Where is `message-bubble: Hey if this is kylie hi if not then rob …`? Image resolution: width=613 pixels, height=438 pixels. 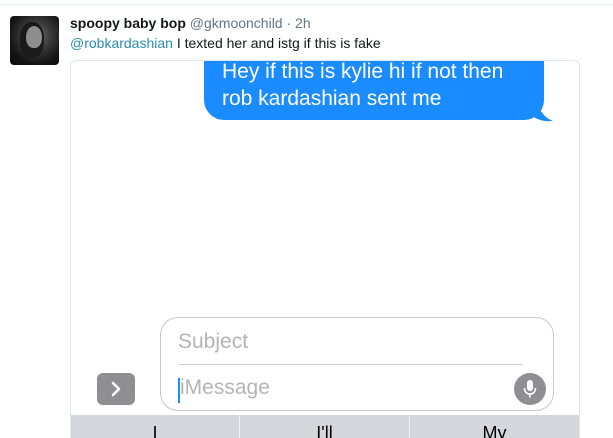
message-bubble: Hey if this is kylie hi if not then rob … is located at coordinates (374, 90).